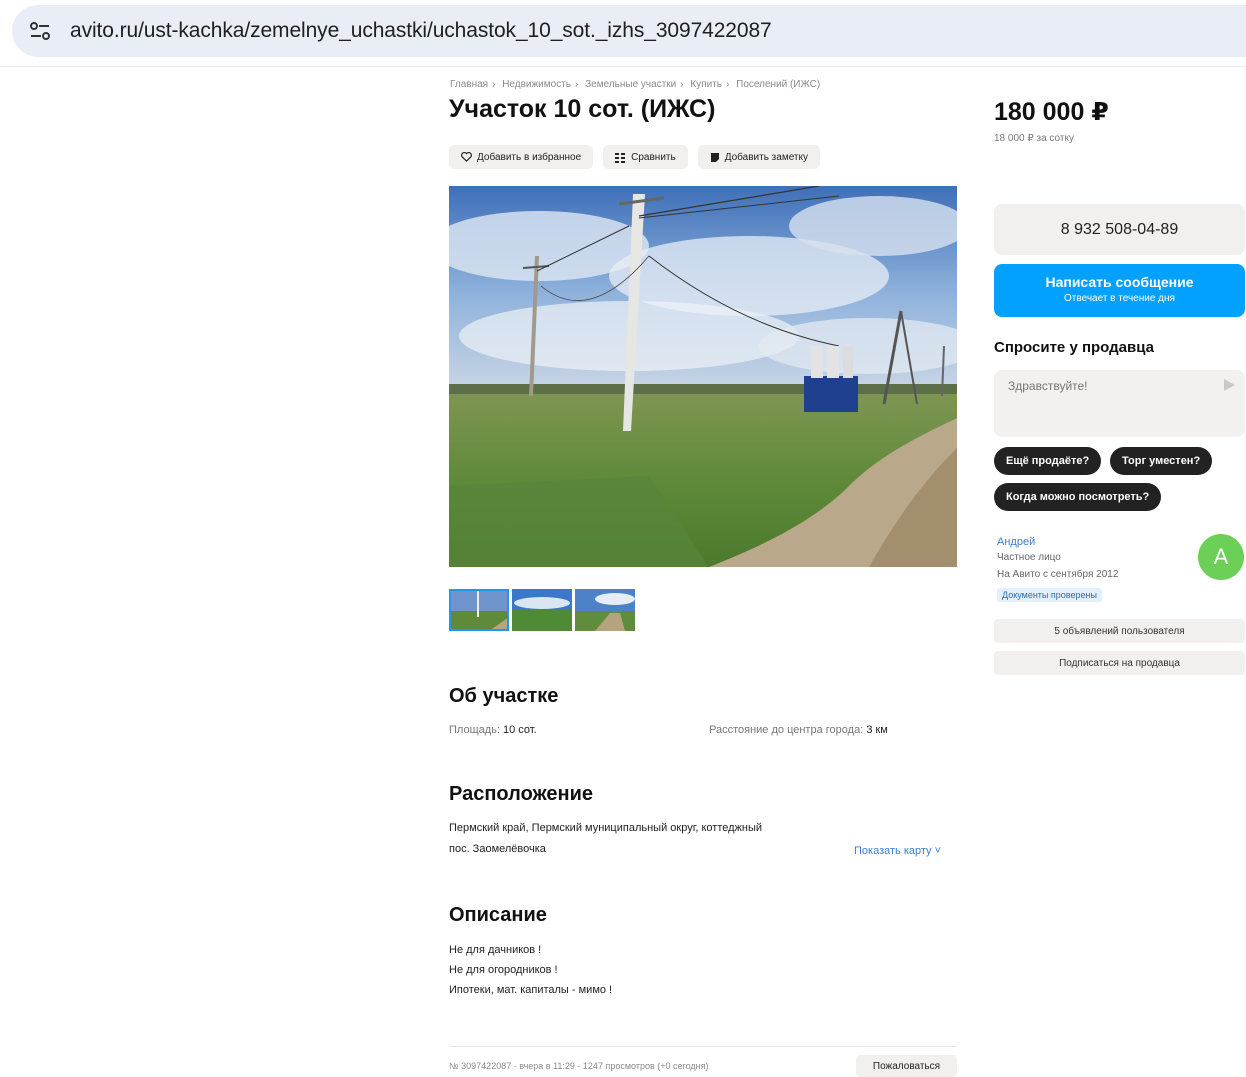 Image resolution: width=1246 pixels, height=1077 pixels. Describe the element at coordinates (474, 730) in the screenshot. I see `area-label: Площадь:` at that location.